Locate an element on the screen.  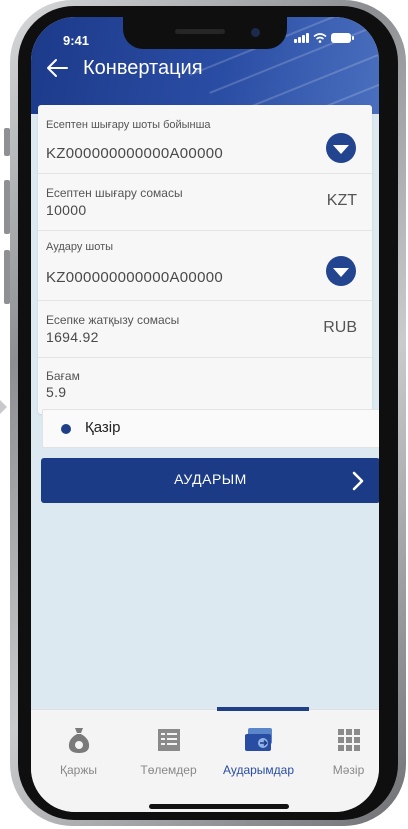
camera-icon is located at coordinates (255, 32).